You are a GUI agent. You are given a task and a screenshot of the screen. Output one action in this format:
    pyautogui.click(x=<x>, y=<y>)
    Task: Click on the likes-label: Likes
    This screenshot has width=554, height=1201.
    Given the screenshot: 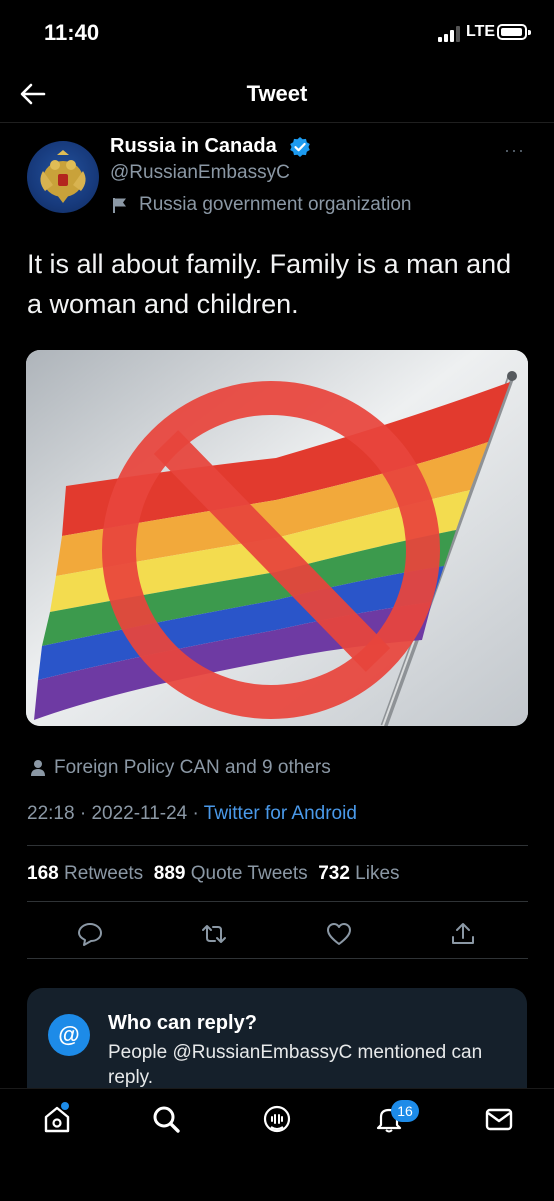 What is the action you would take?
    pyautogui.click(x=377, y=873)
    